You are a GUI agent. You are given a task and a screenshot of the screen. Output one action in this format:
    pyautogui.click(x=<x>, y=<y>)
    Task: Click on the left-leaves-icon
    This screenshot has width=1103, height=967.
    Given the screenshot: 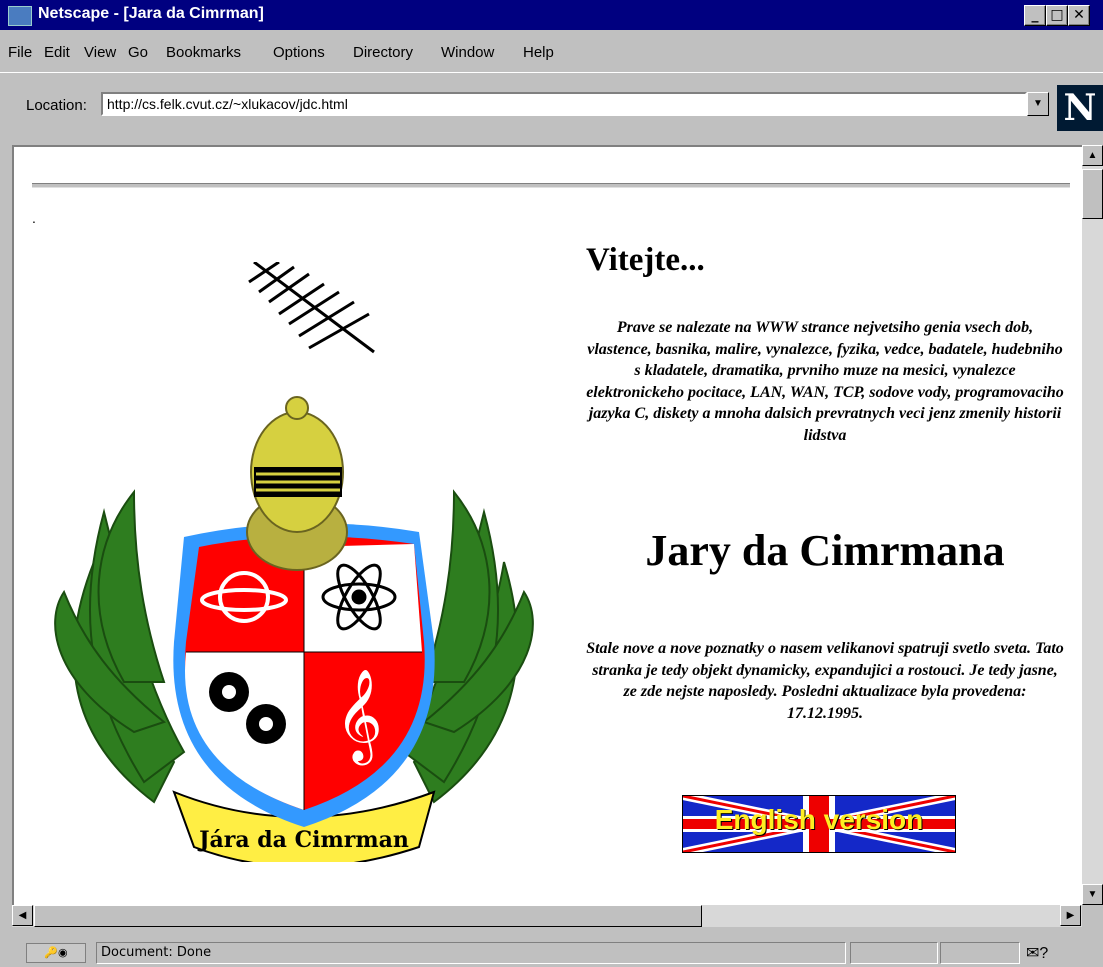 What is the action you would take?
    pyautogui.click(x=120, y=646)
    